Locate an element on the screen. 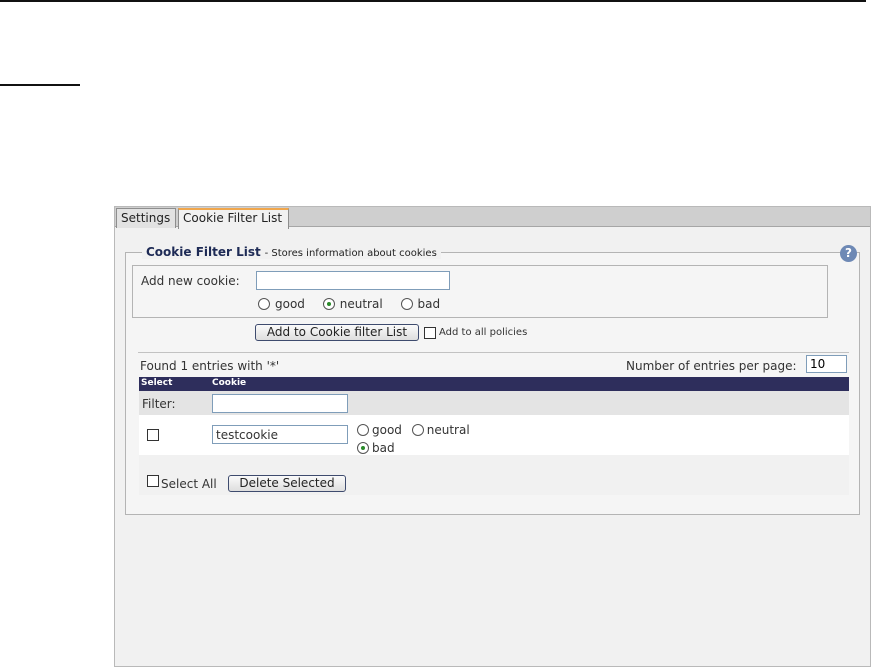 The height and width of the screenshot is (667, 871). select-all-label: Select All is located at coordinates (189, 484).